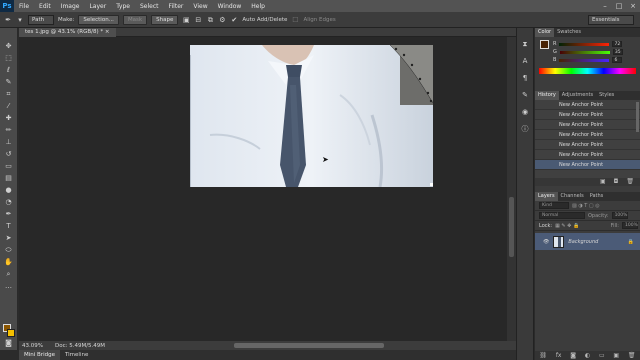 The width and height of the screenshot is (640, 360). I want to click on checkbox-checked-icon: ✔, so click(234, 20).